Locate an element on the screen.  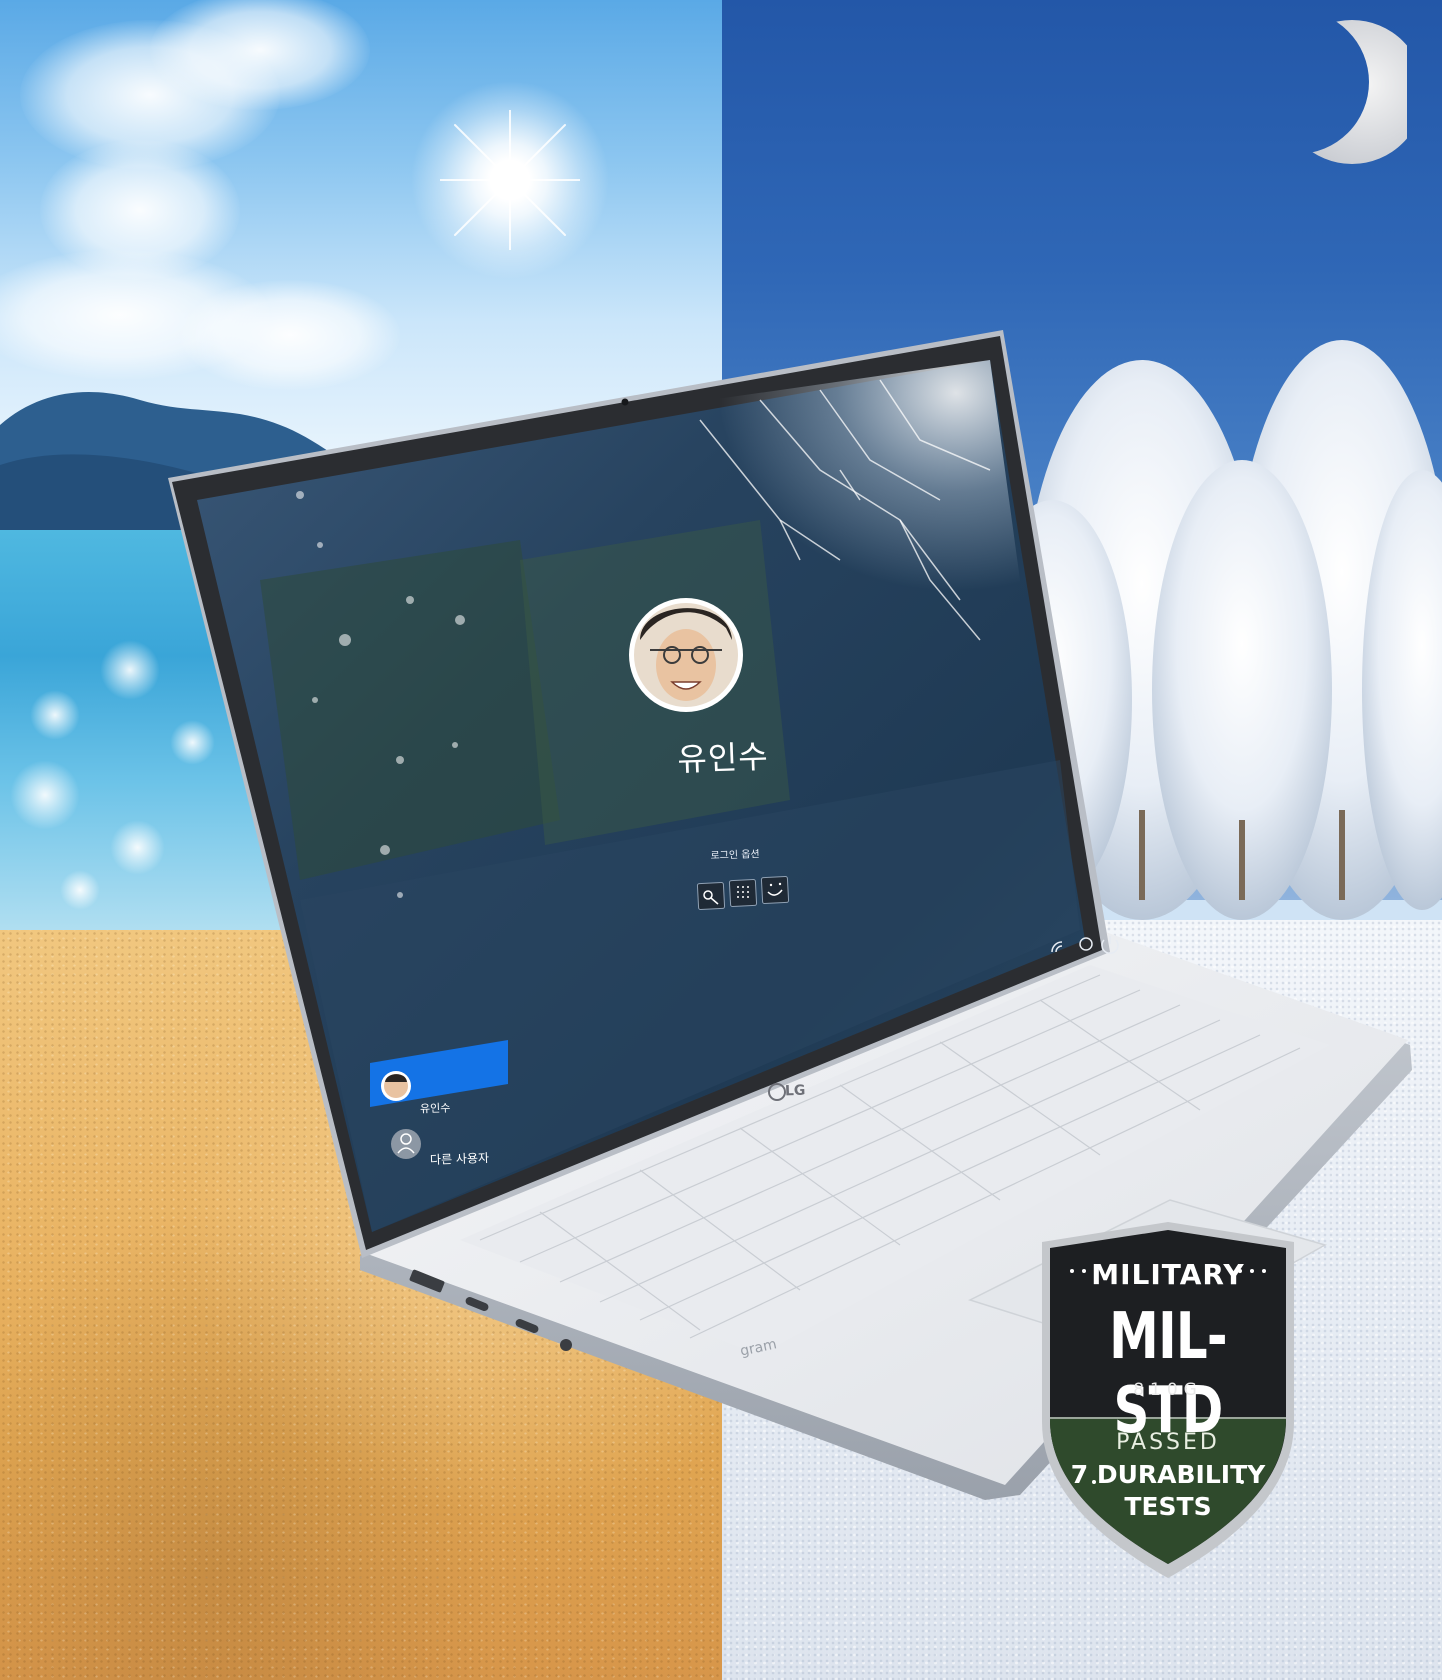
badge-durability-text: 7 DURABILITY is located at coordinates (1168, 1474).